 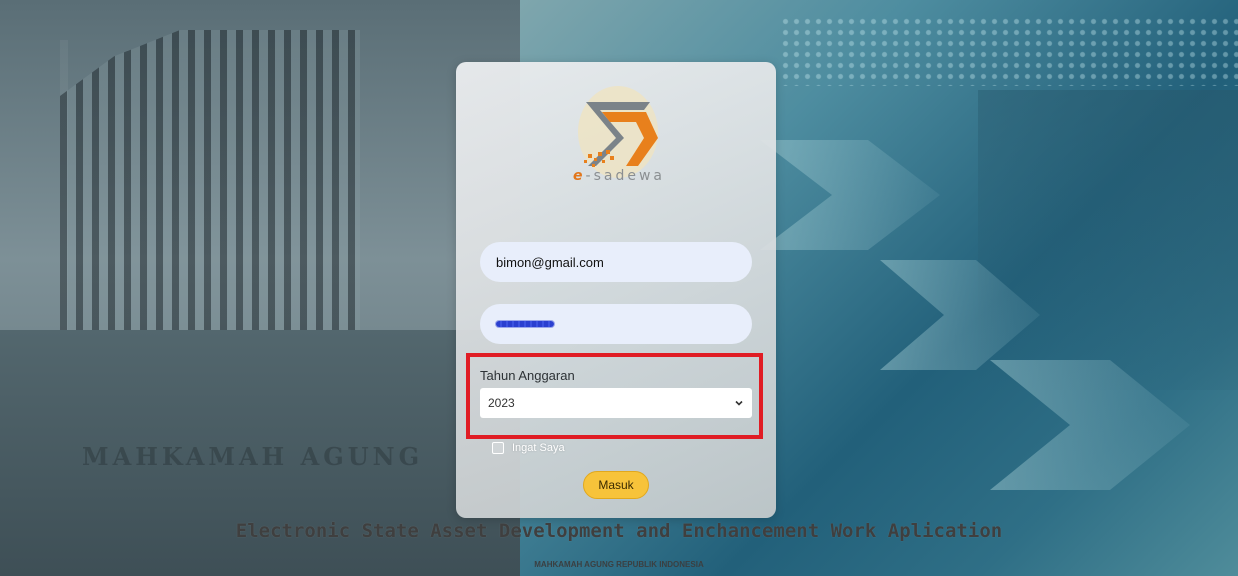 What do you see at coordinates (616, 324) in the screenshot?
I see `password-field` at bounding box center [616, 324].